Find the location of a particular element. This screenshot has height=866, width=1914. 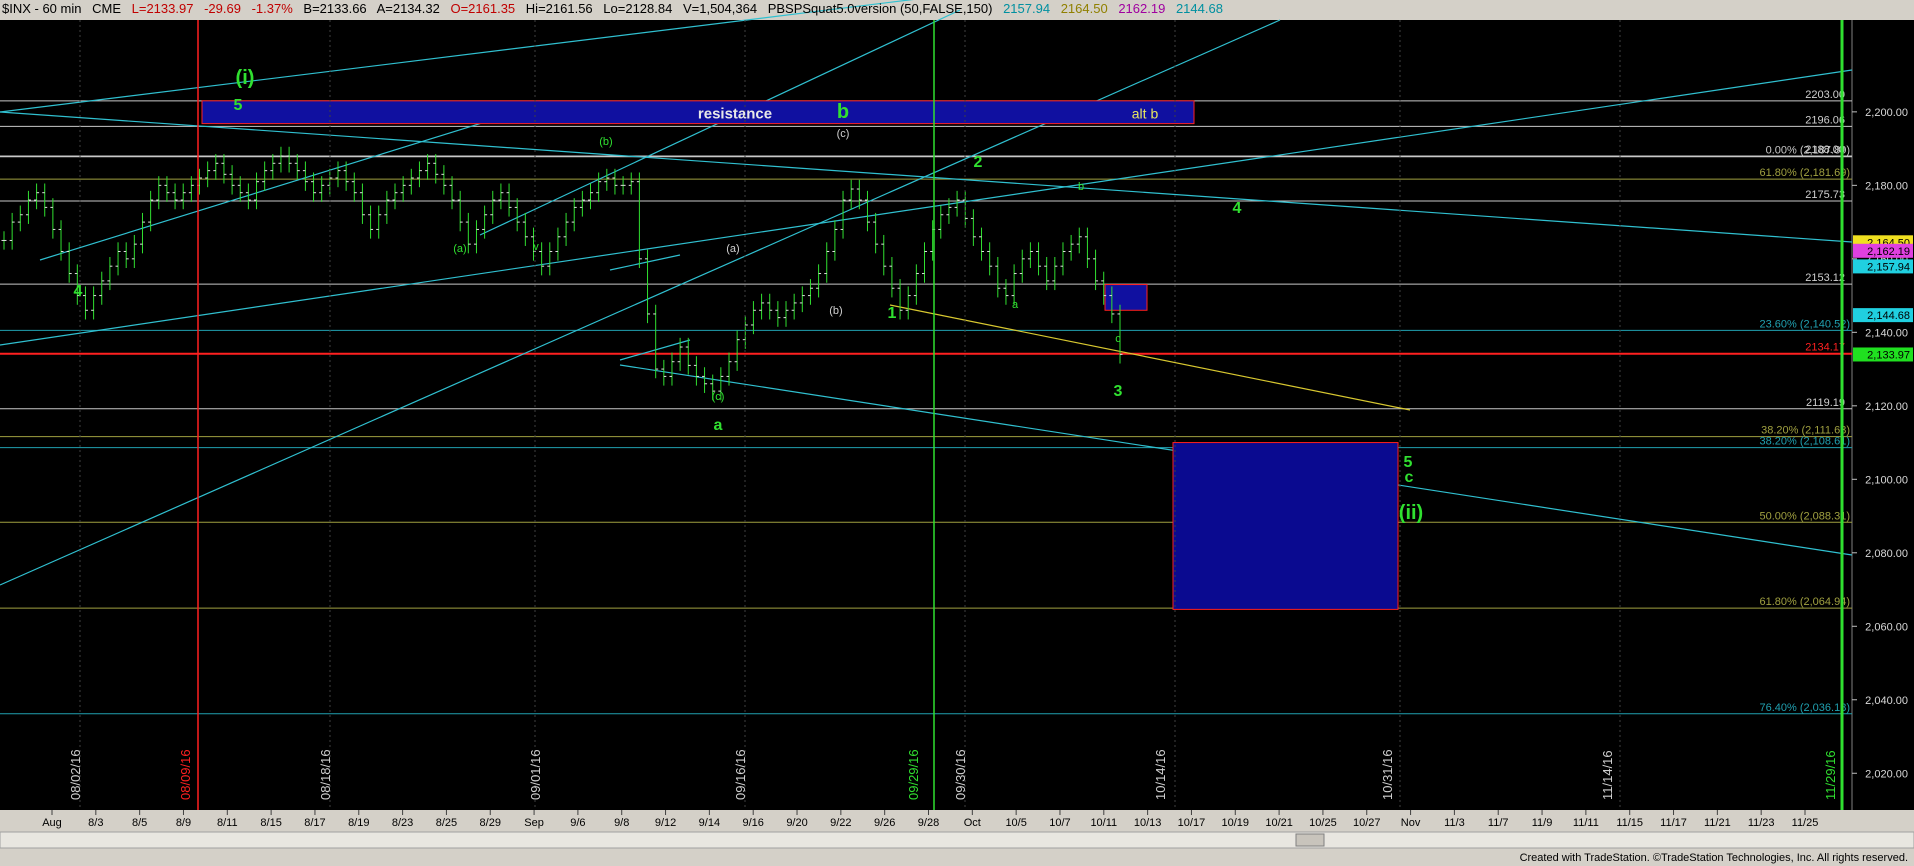

vertical-date-label: 10/14/16 is located at coordinates (1160, 774).